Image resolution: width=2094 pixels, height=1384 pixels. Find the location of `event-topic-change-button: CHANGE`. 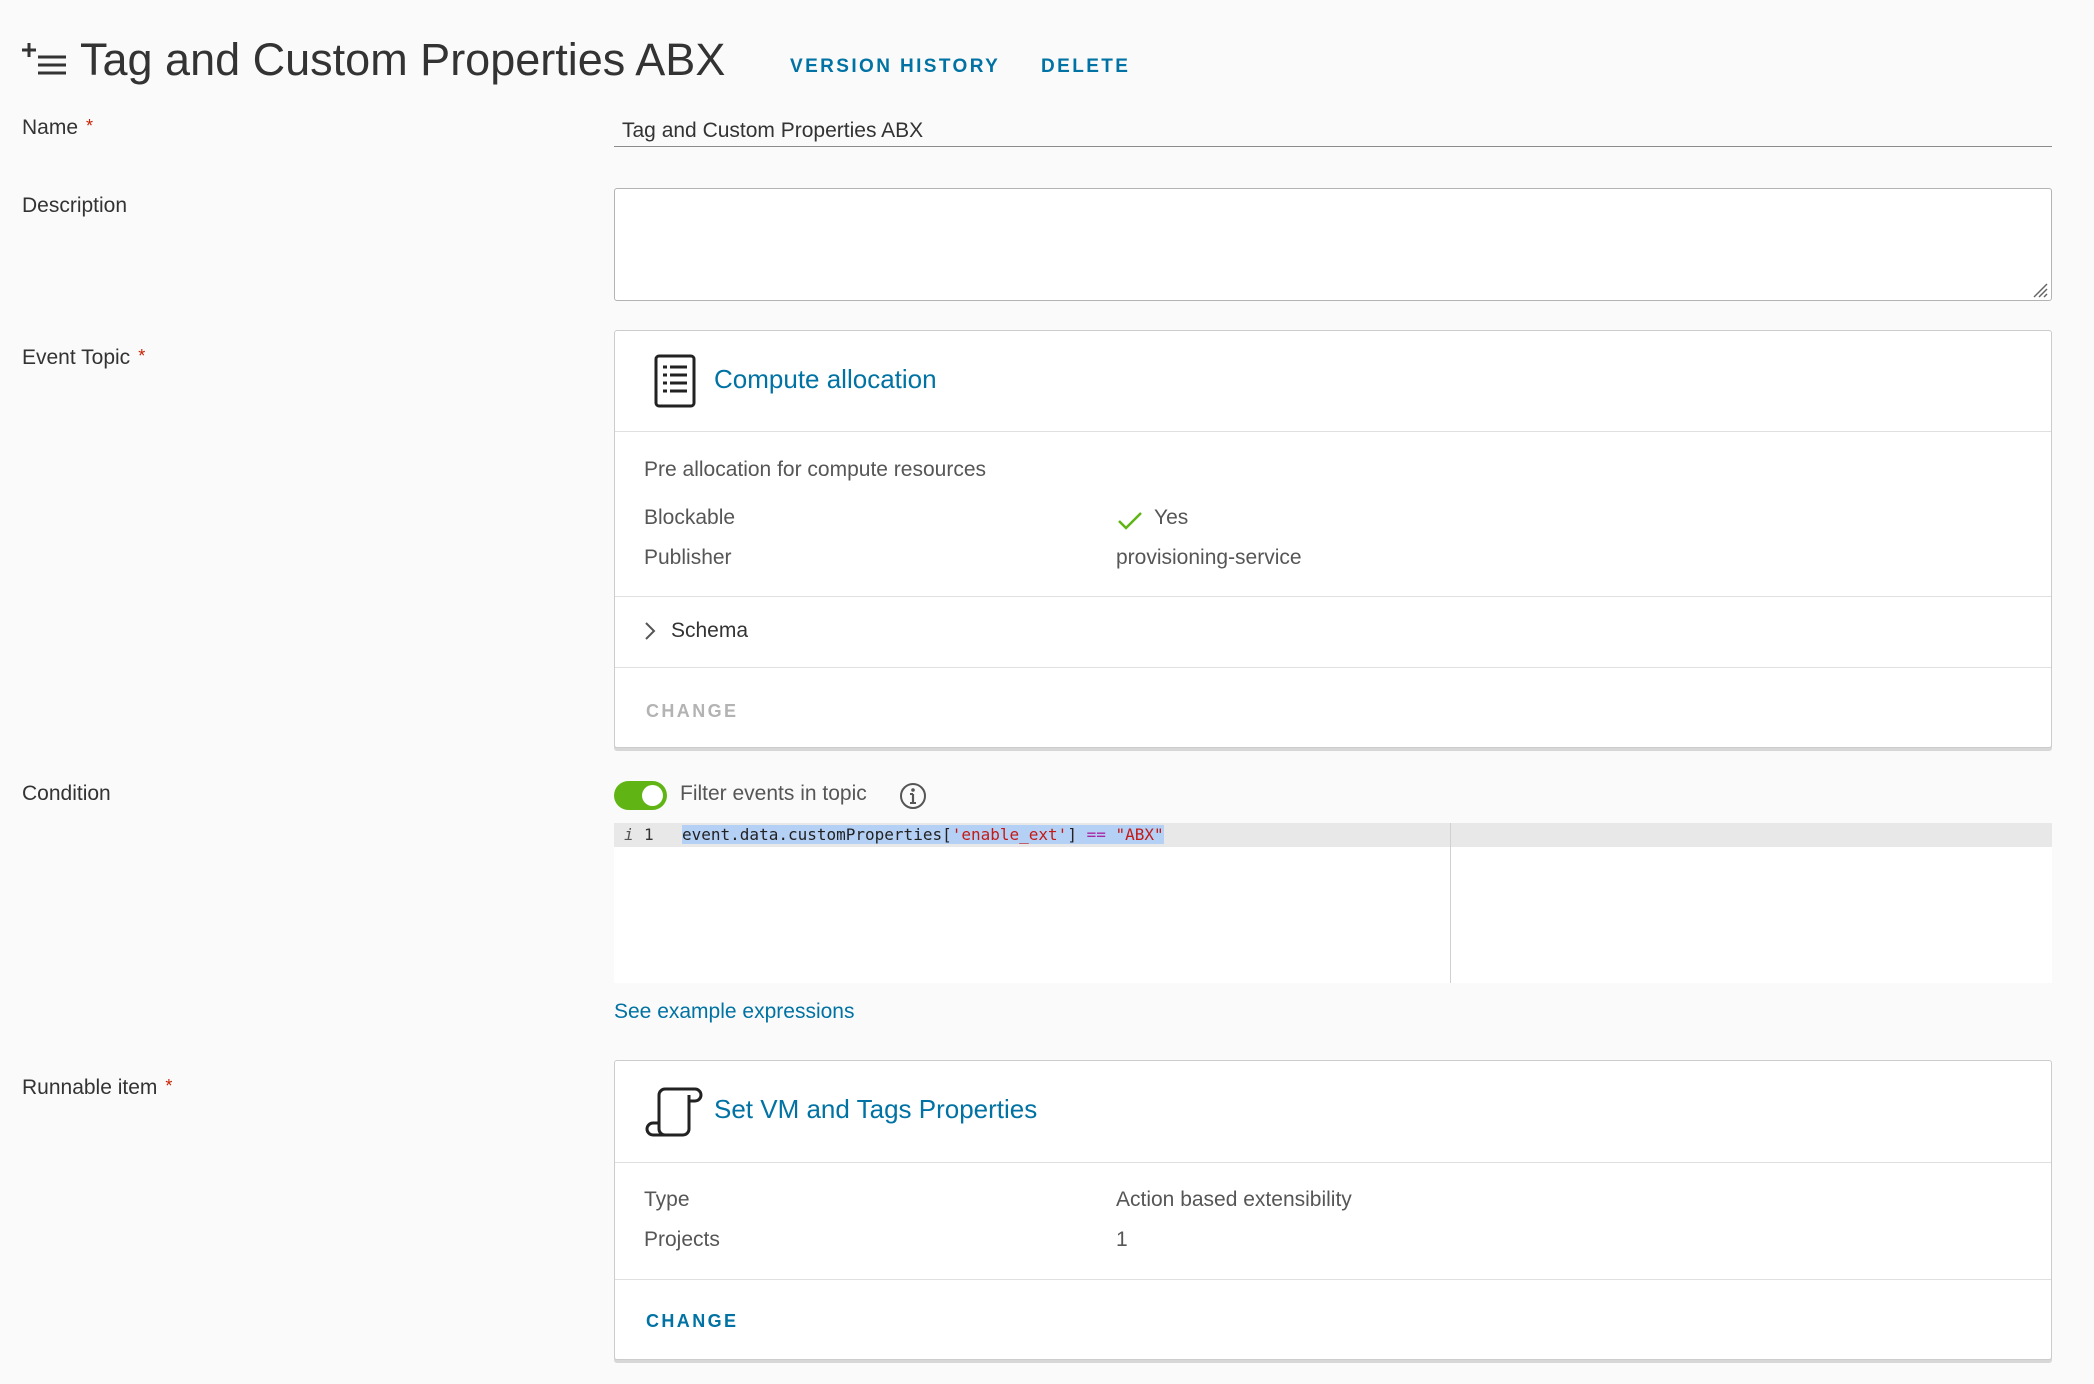

event-topic-change-button: CHANGE is located at coordinates (692, 711).